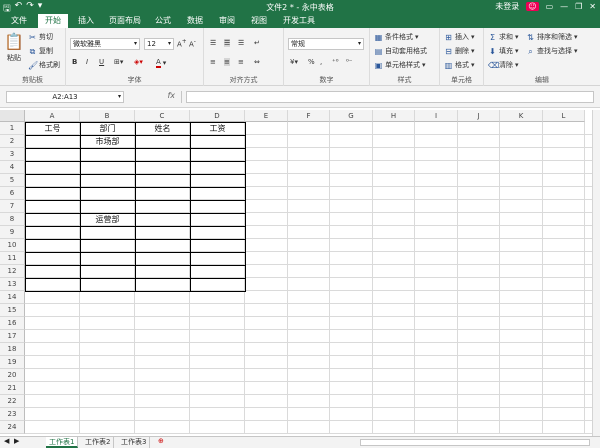 This screenshot has width=600, height=448. Describe the element at coordinates (87, 62) in the screenshot. I see `italic-button: I` at that location.